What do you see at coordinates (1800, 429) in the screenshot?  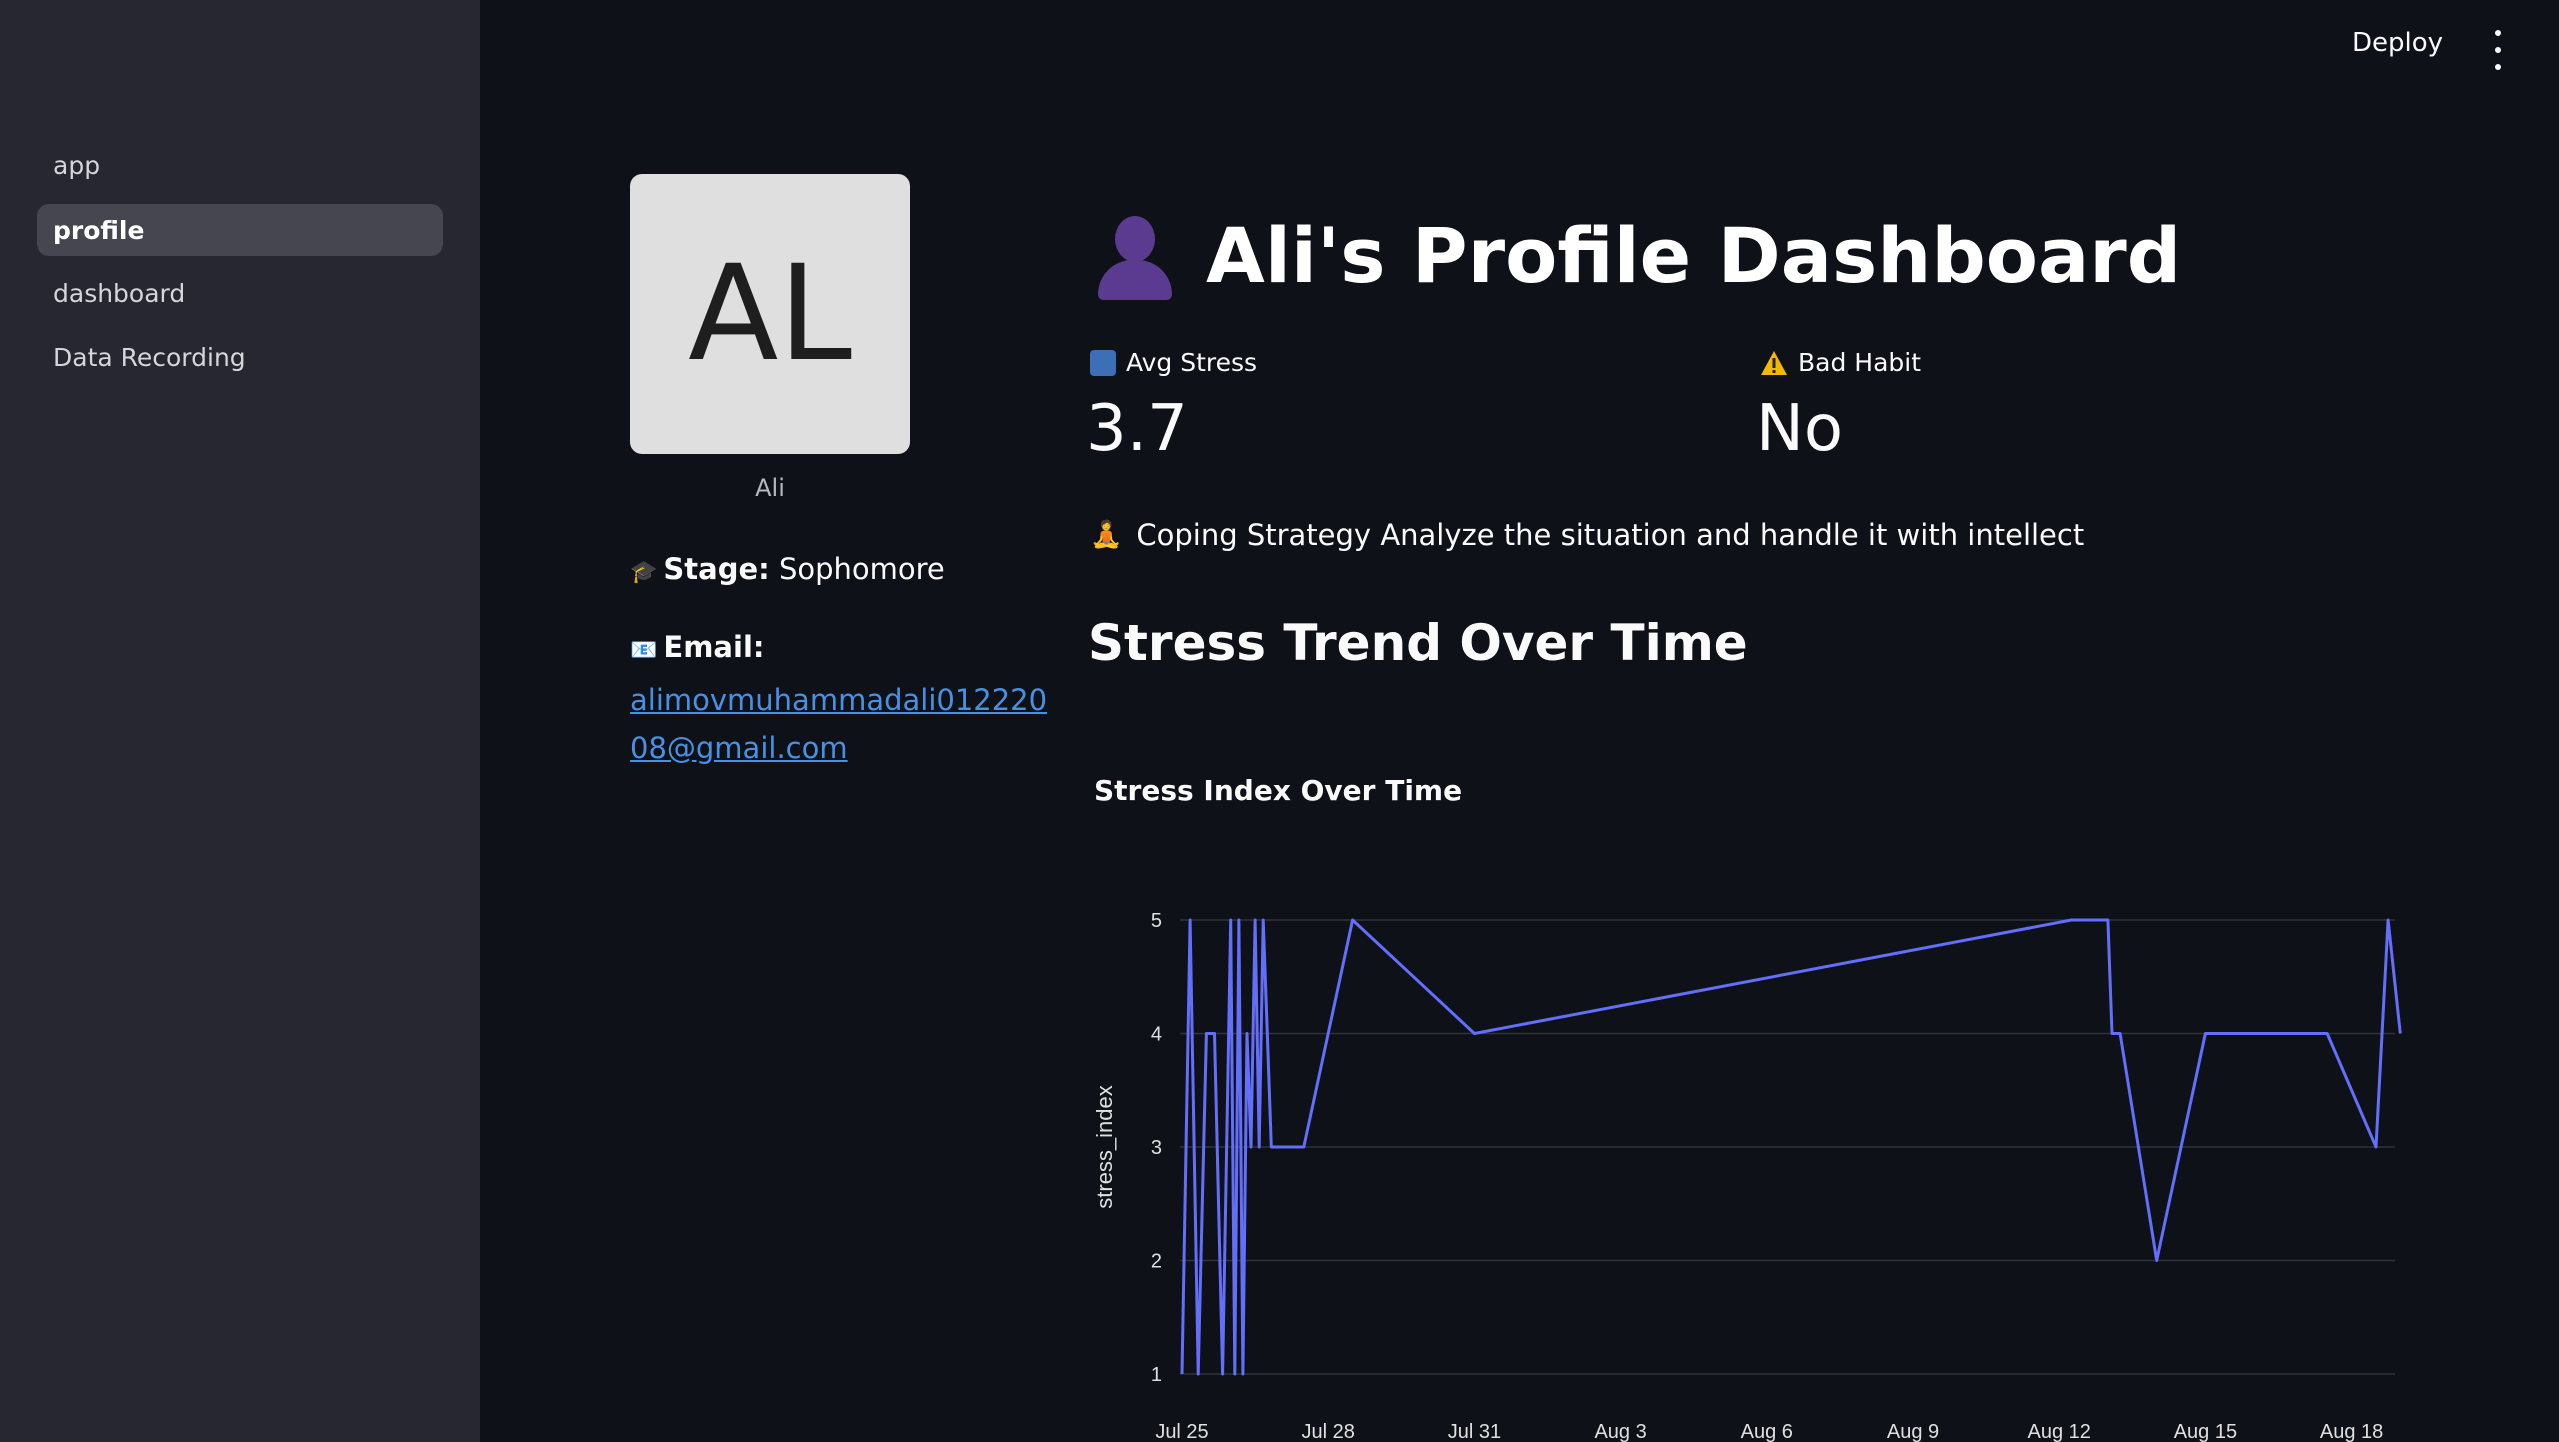 I see `metric-bad-habit-value: No` at bounding box center [1800, 429].